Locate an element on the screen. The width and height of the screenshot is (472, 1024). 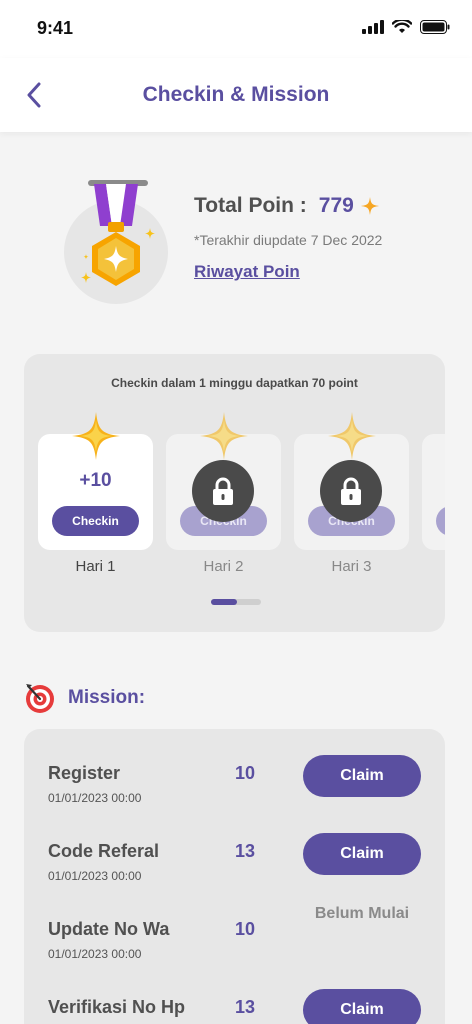
mission-name: Update No Wa is located at coordinates (109, 929).